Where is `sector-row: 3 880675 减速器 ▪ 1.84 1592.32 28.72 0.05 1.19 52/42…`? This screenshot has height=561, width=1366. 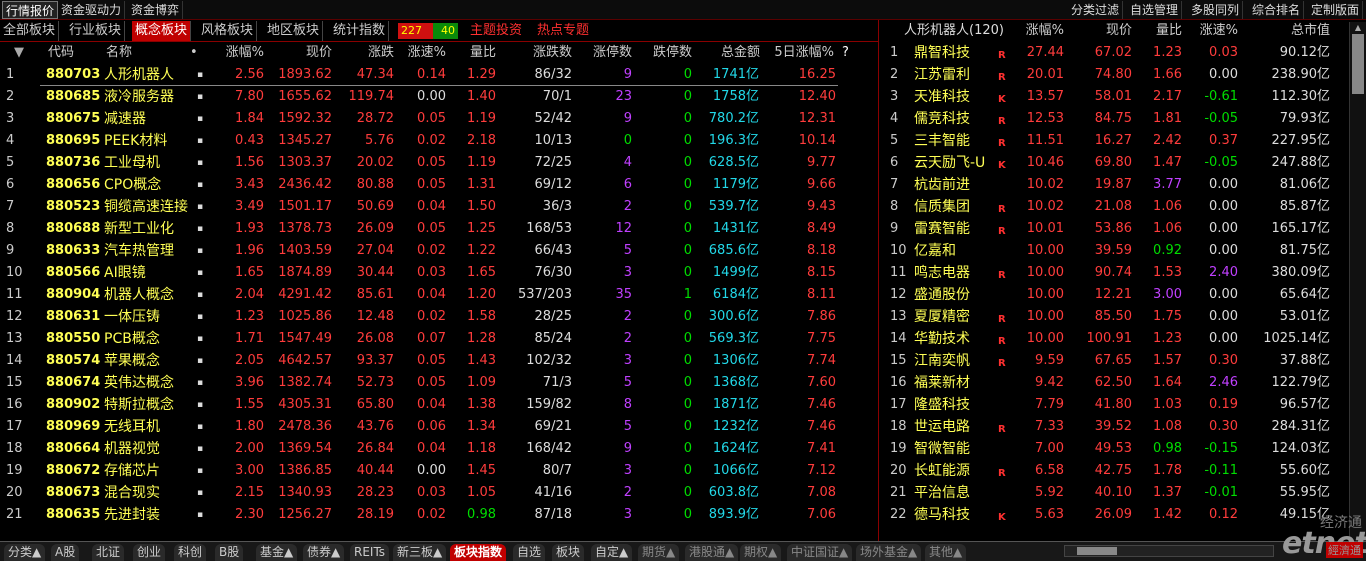 sector-row: 3 880675 减速器 ▪ 1.84 1592.32 28.72 0.05 1.19 52/42… is located at coordinates (439, 119).